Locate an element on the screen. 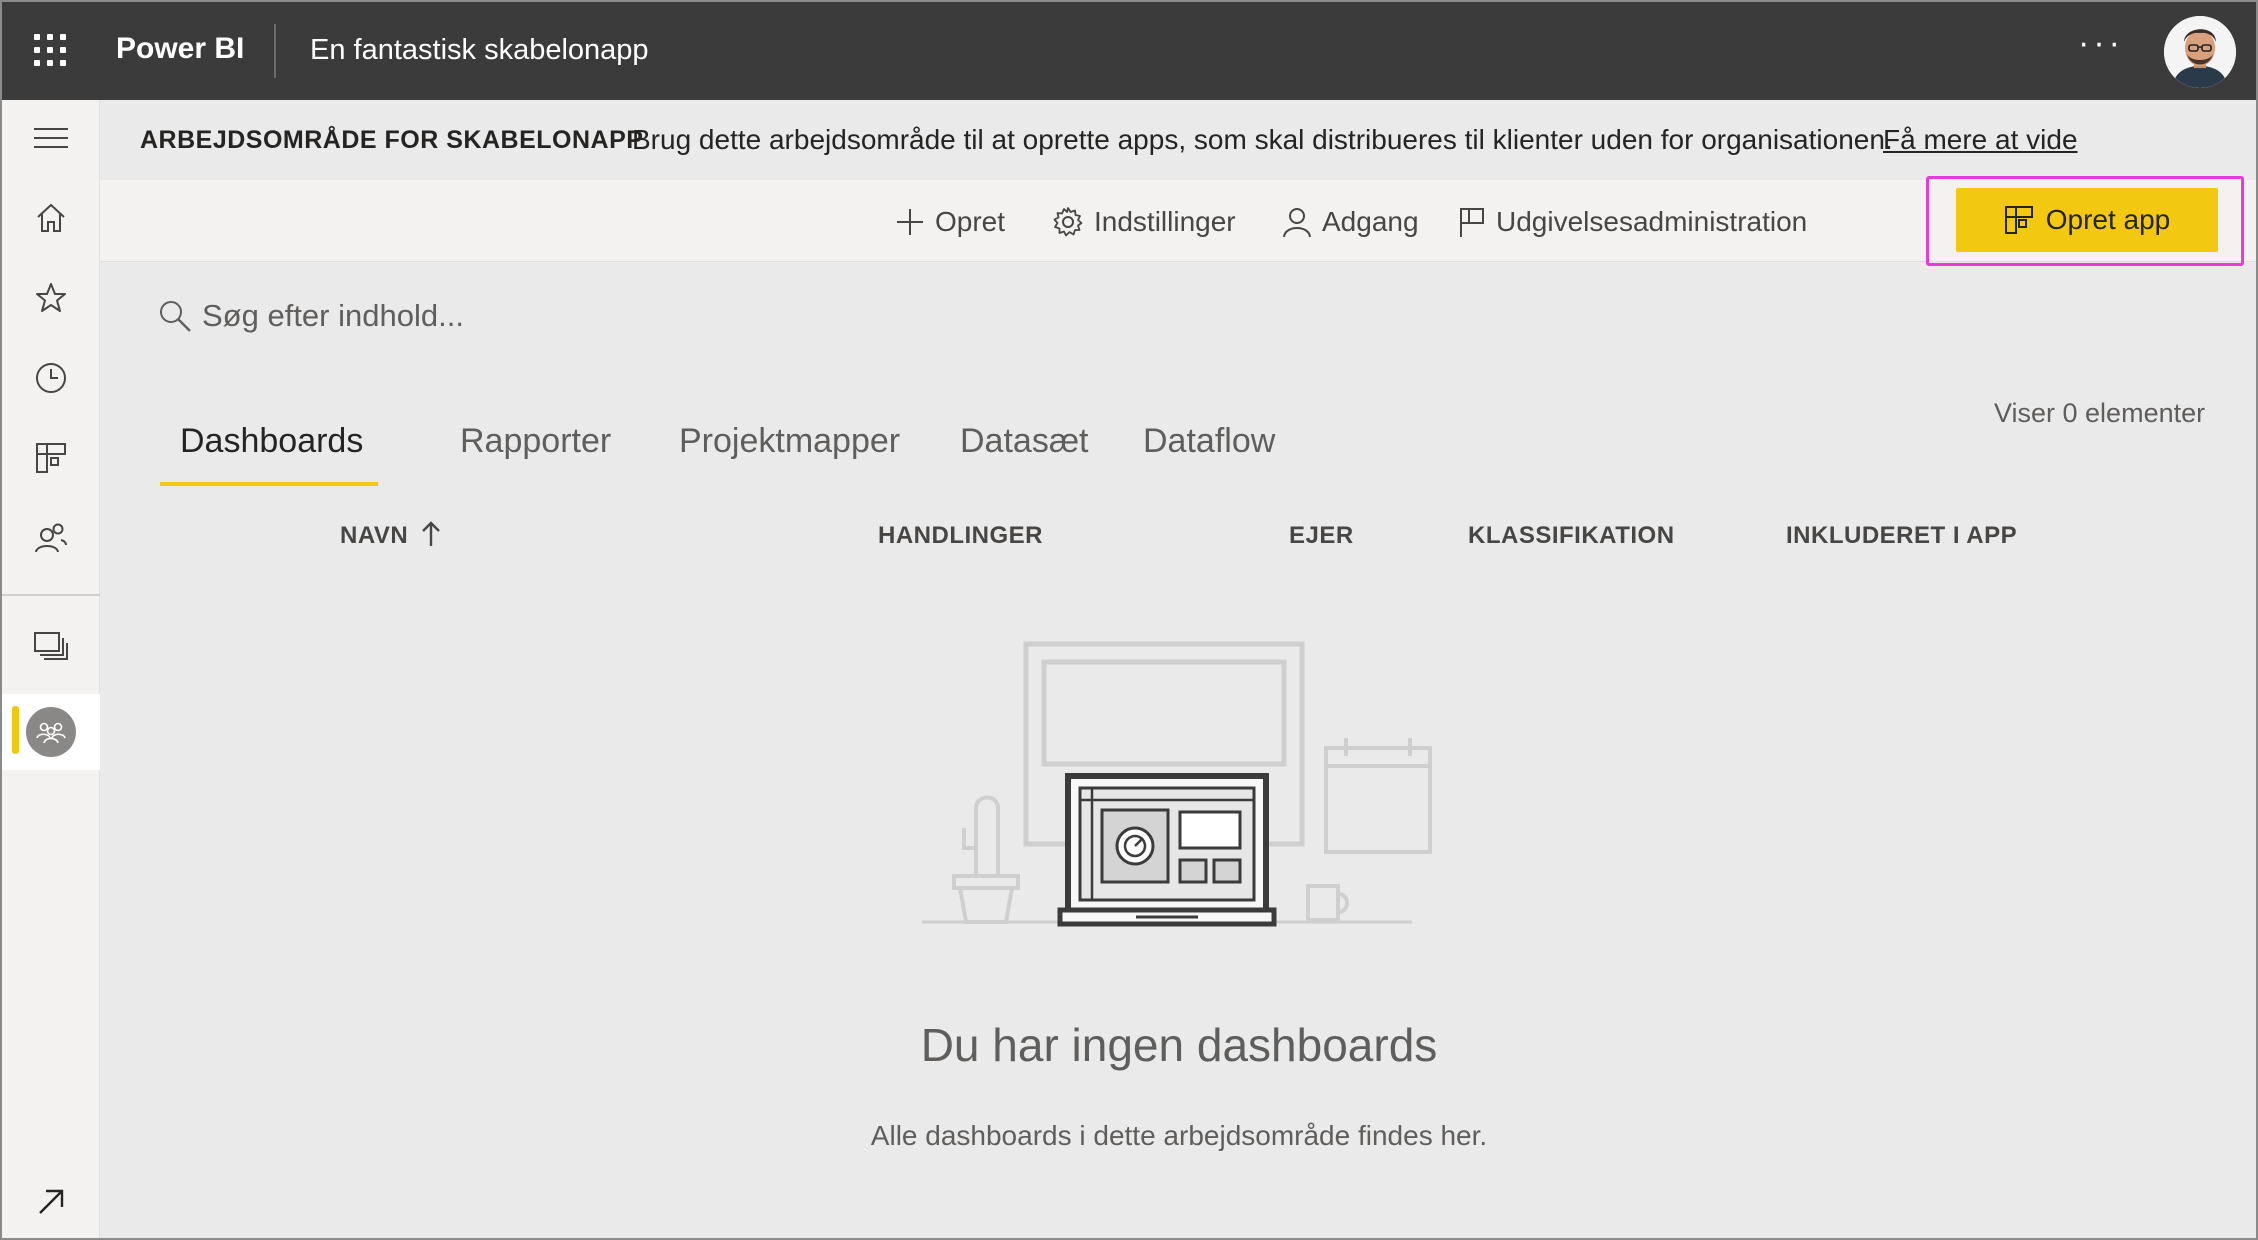  hamburger-menu-icon is located at coordinates (51, 138).